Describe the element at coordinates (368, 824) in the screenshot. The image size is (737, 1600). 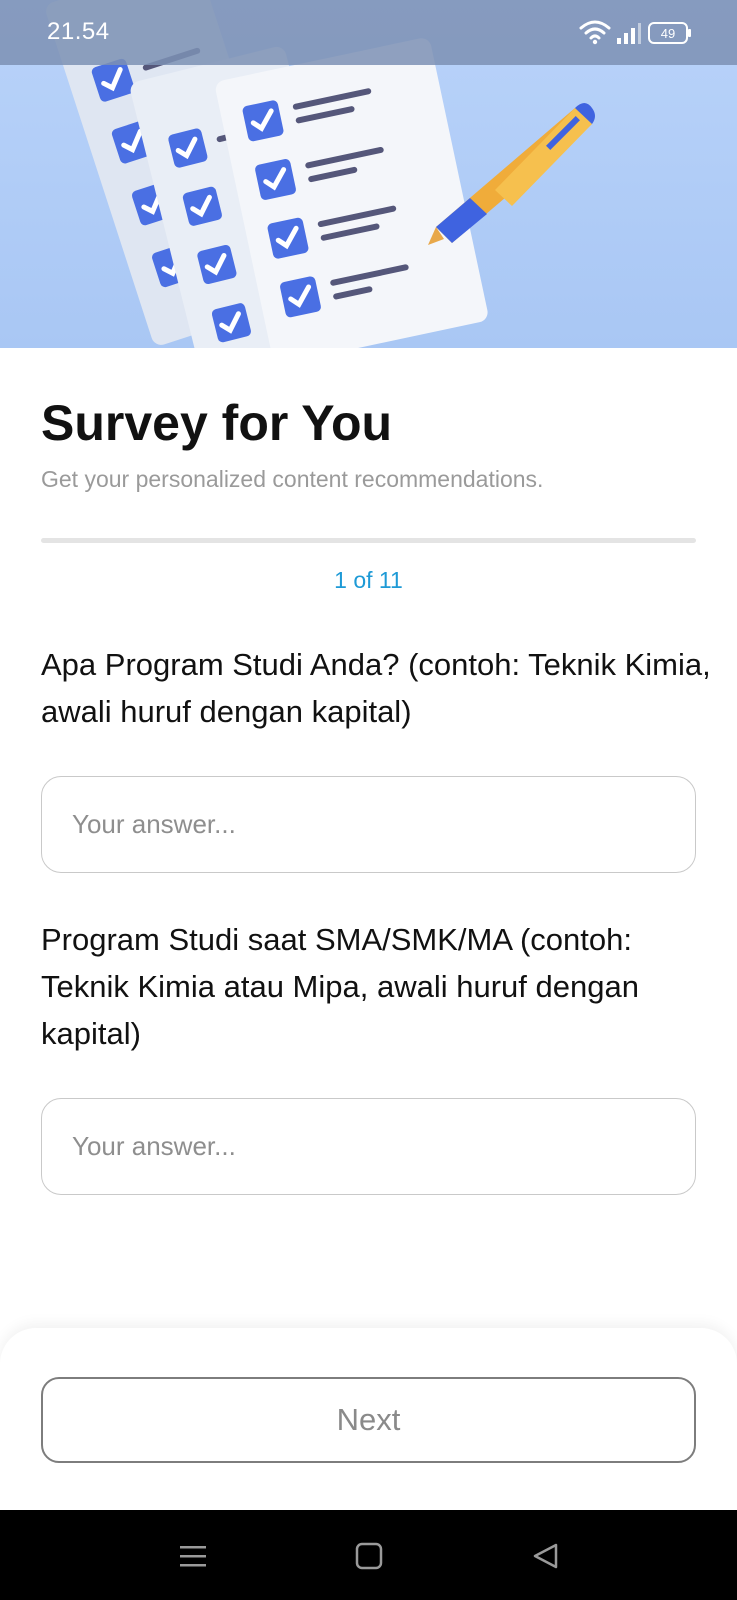
I see `question-1-answer-input` at that location.